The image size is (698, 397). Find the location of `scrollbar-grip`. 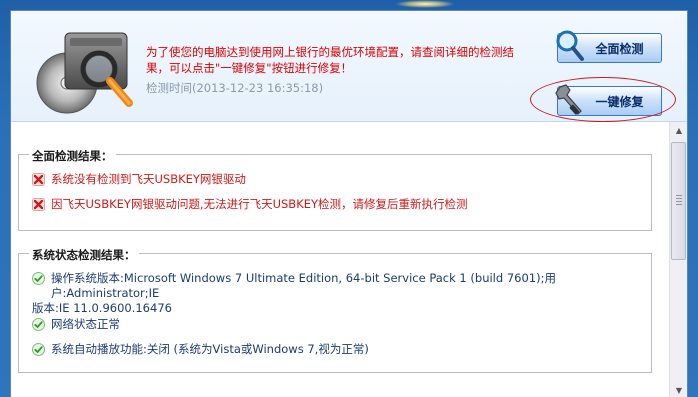

scrollbar-grip is located at coordinates (679, 201).